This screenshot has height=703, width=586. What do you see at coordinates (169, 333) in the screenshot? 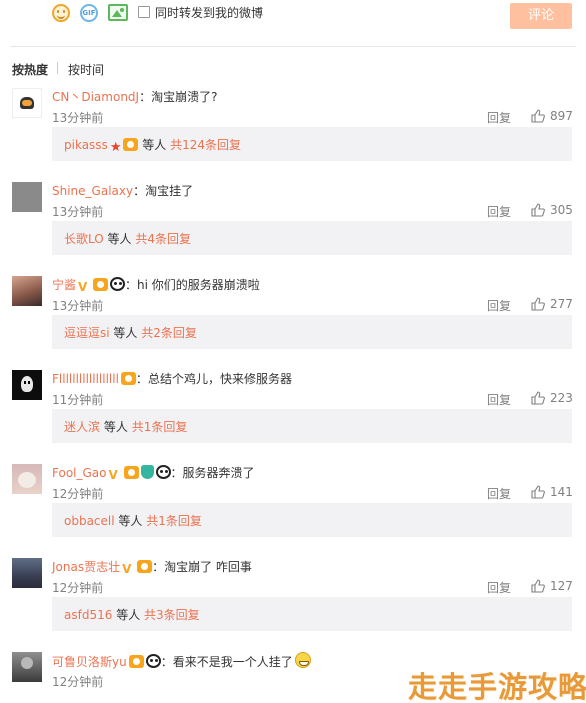
I see `sub-reply-count: 共2条回复` at bounding box center [169, 333].